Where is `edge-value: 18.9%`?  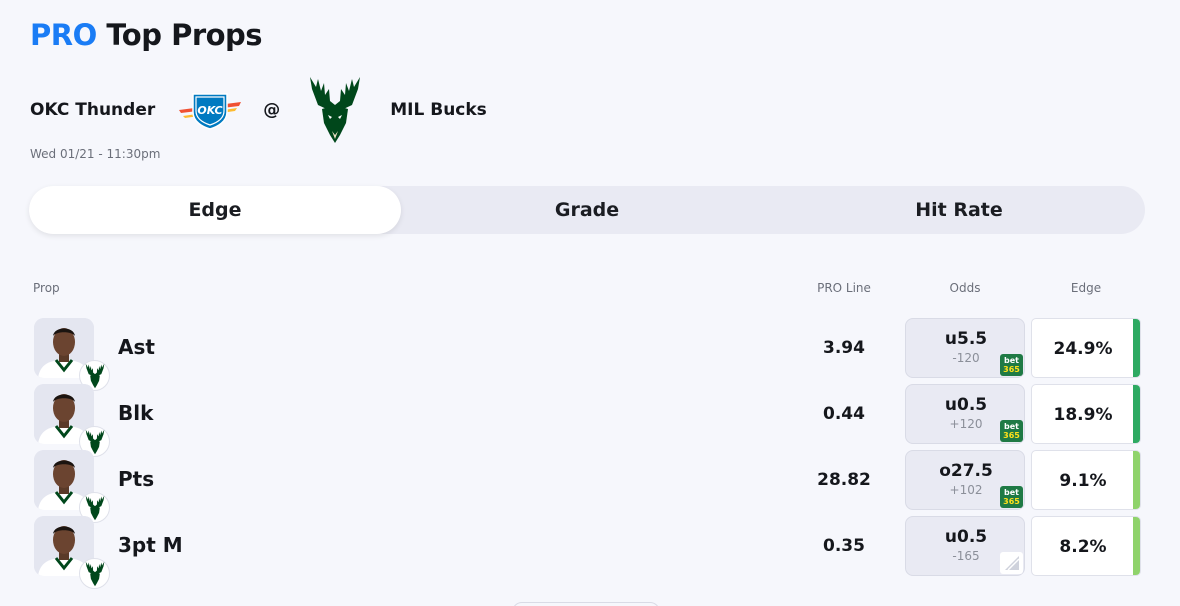 edge-value: 18.9% is located at coordinates (1083, 415).